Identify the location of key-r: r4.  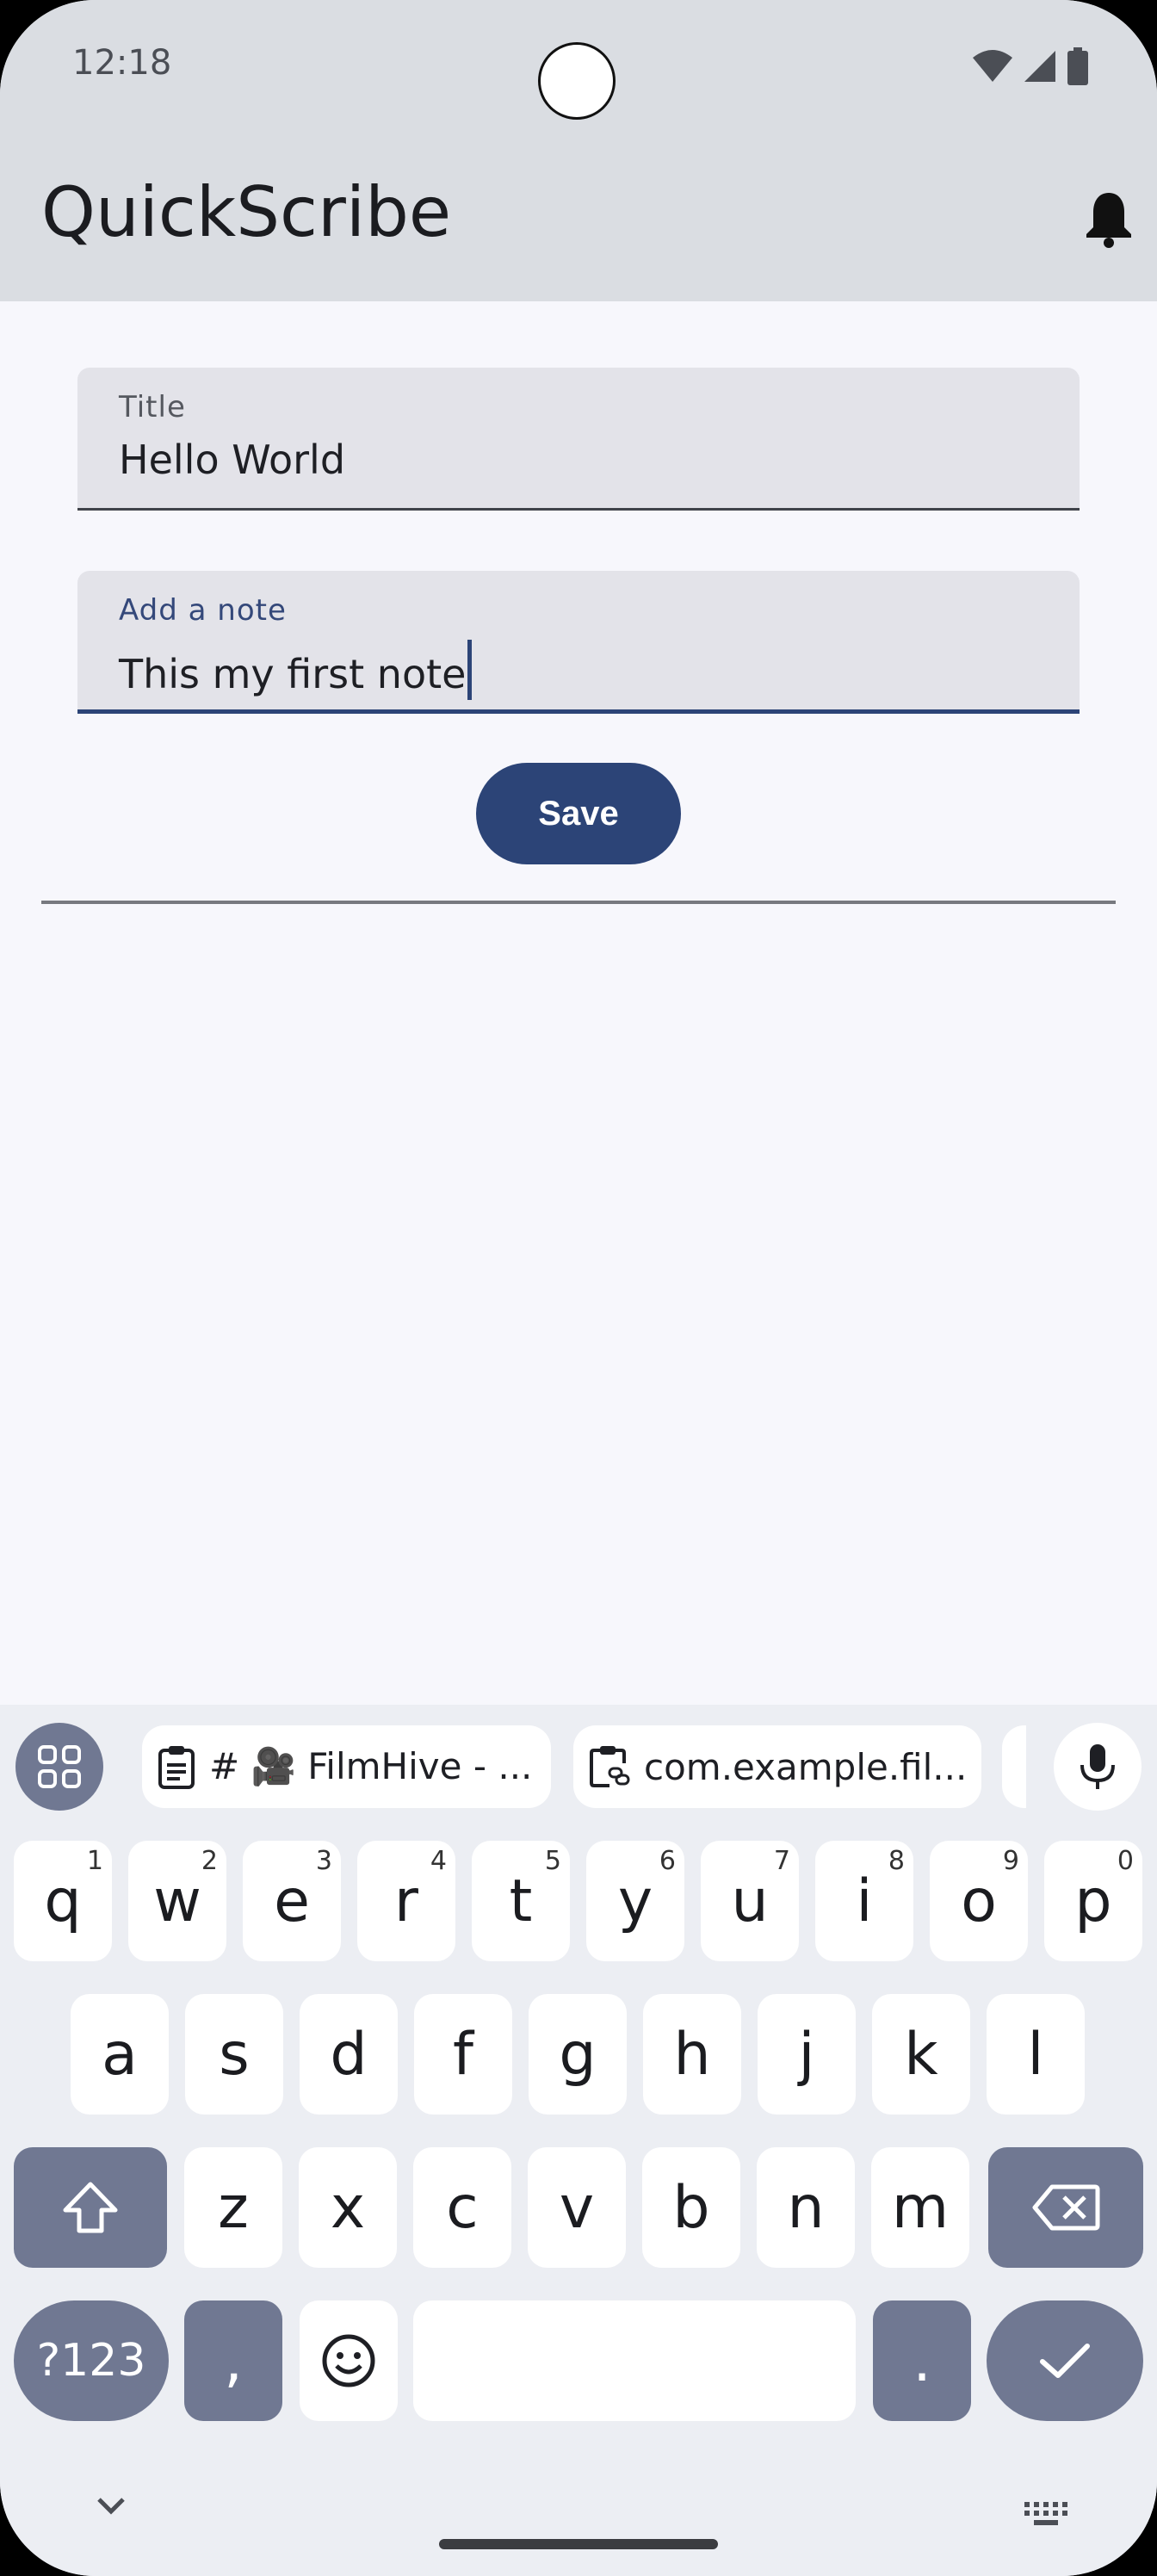
(406, 1901).